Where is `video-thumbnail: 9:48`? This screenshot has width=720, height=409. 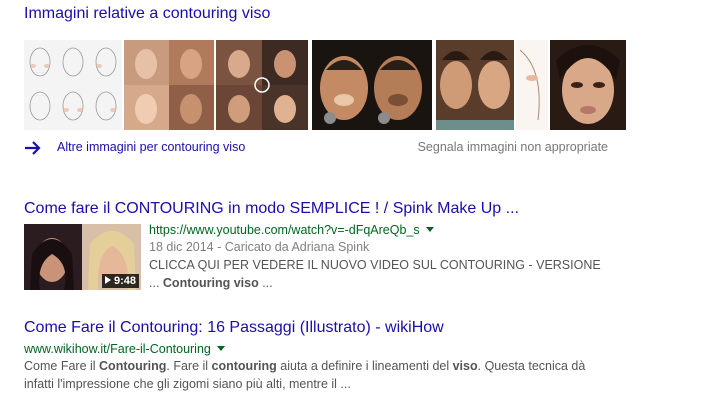 video-thumbnail: 9:48 is located at coordinates (82, 257).